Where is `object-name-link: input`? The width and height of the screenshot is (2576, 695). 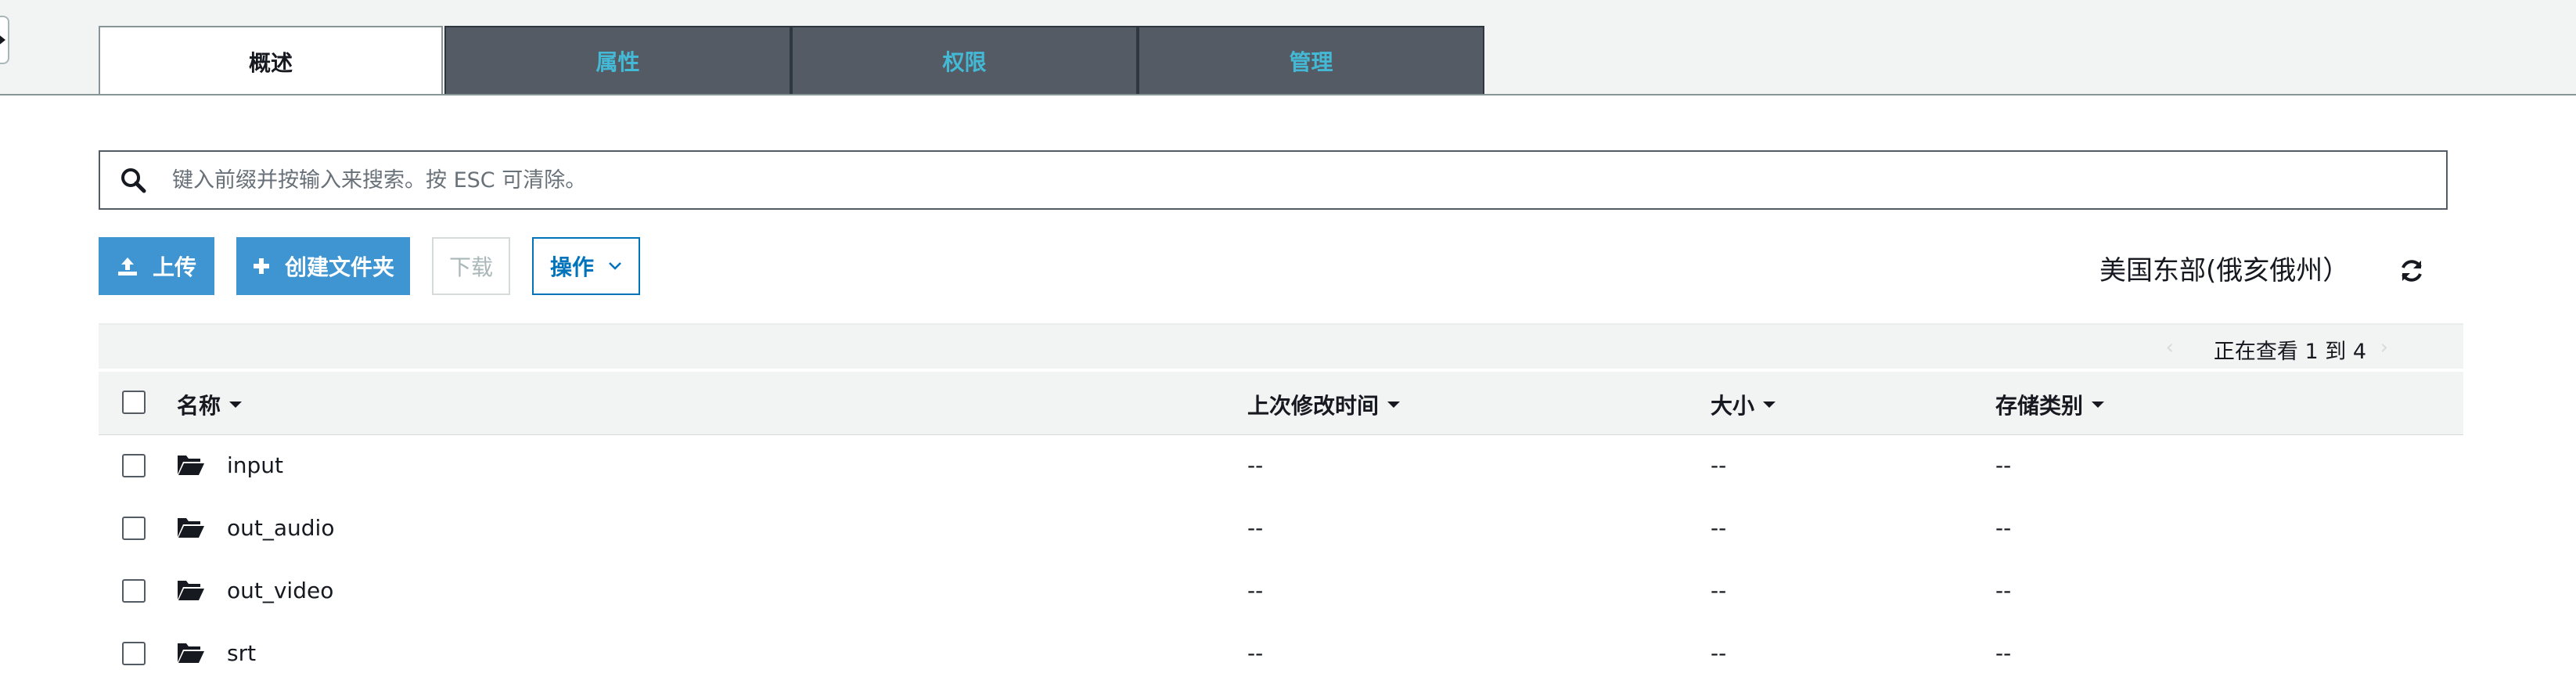 object-name-link: input is located at coordinates (255, 465).